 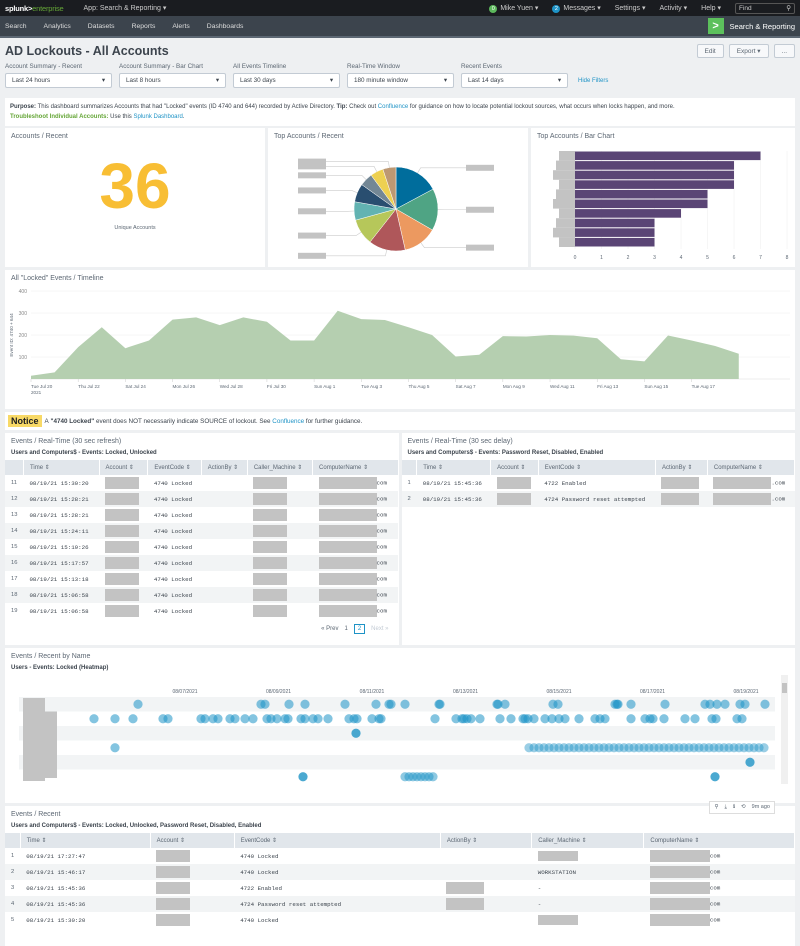 I want to click on nav-search: Search, so click(x=16, y=26).